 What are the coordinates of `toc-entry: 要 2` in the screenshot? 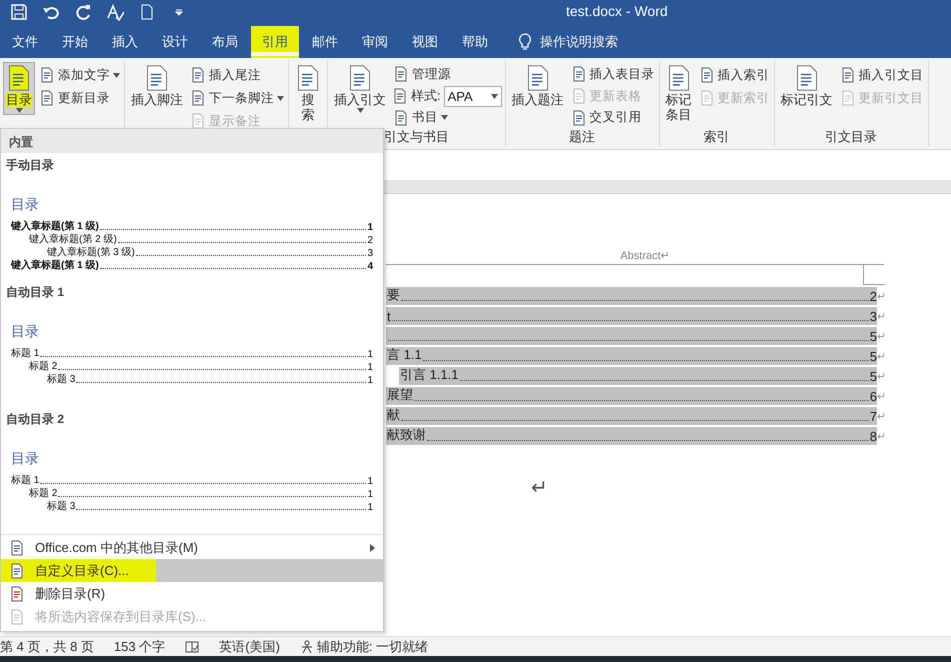 It's located at (631, 296).